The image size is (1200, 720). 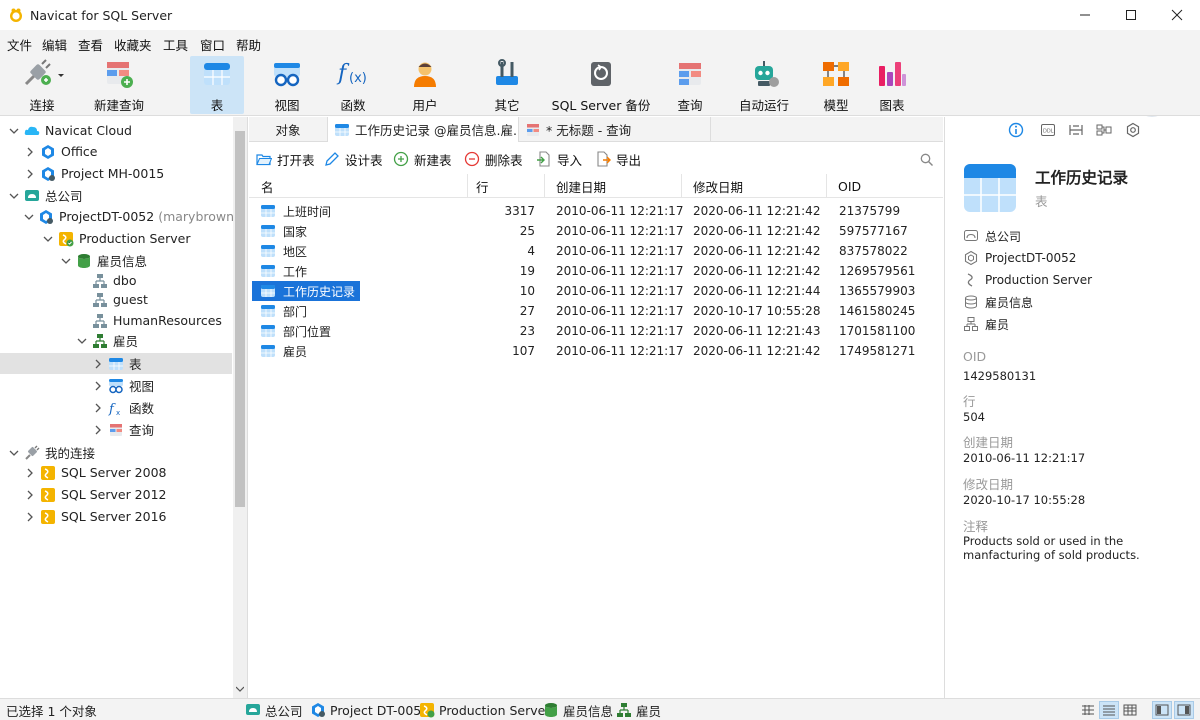 I want to click on cell-name: 部门, so click(x=282, y=311).